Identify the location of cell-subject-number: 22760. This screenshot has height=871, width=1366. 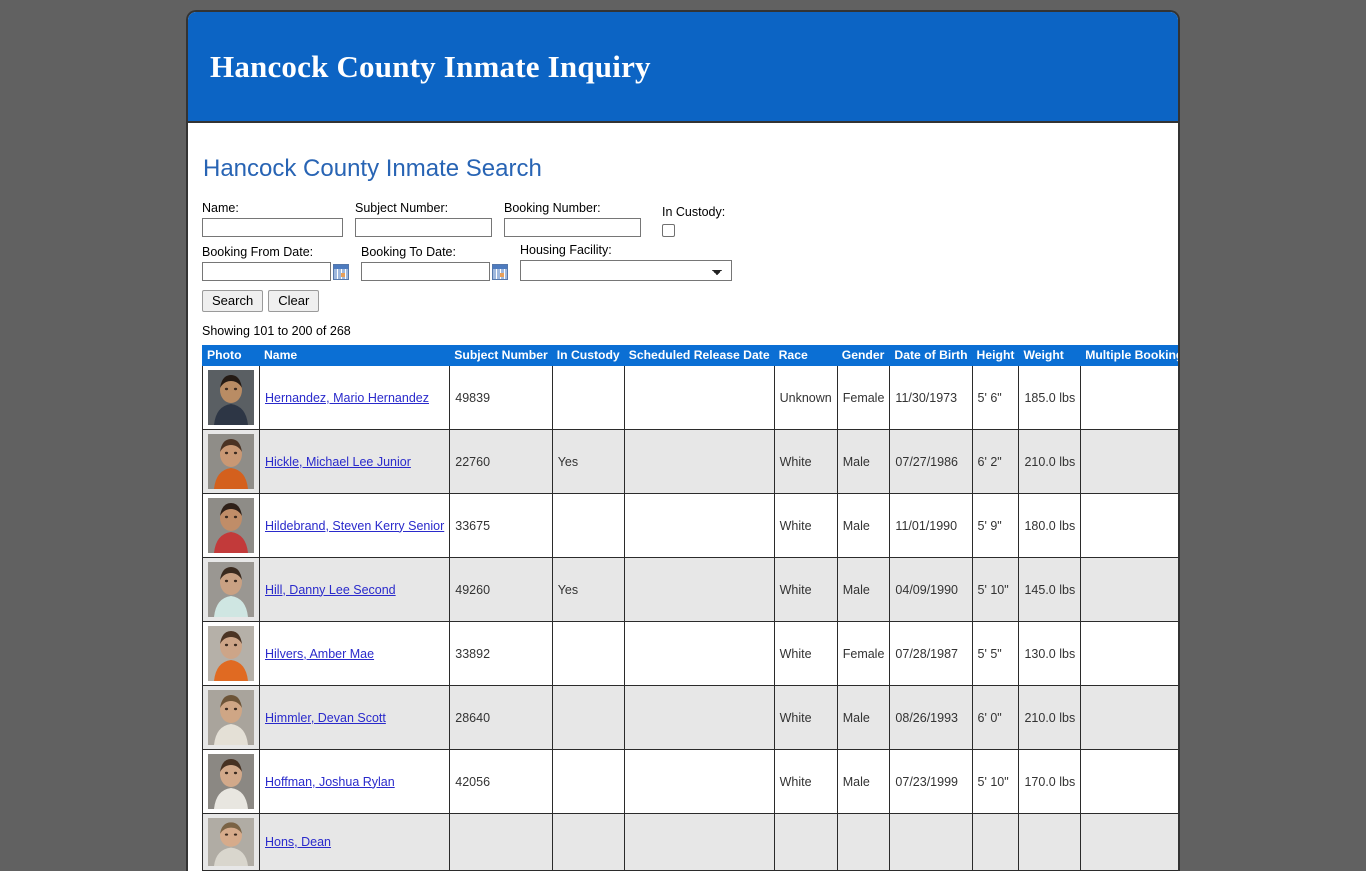
(501, 461).